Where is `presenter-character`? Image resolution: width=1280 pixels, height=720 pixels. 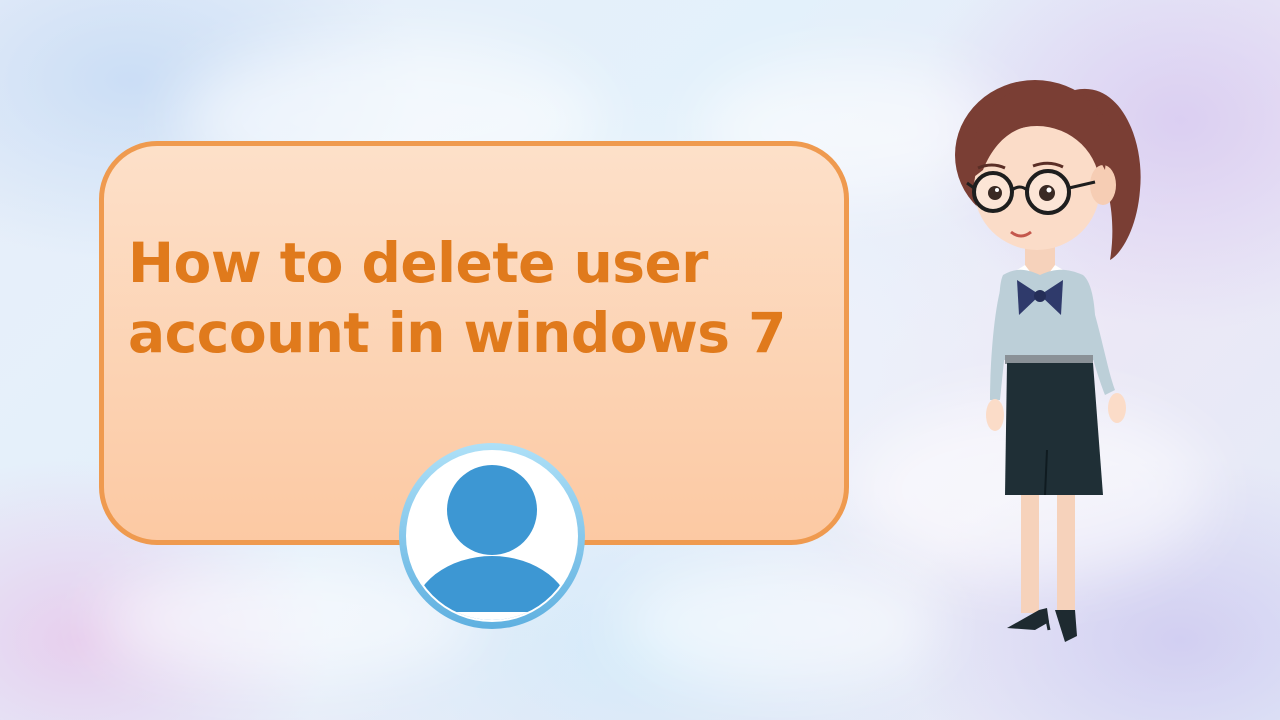 presenter-character is located at coordinates (1048, 361).